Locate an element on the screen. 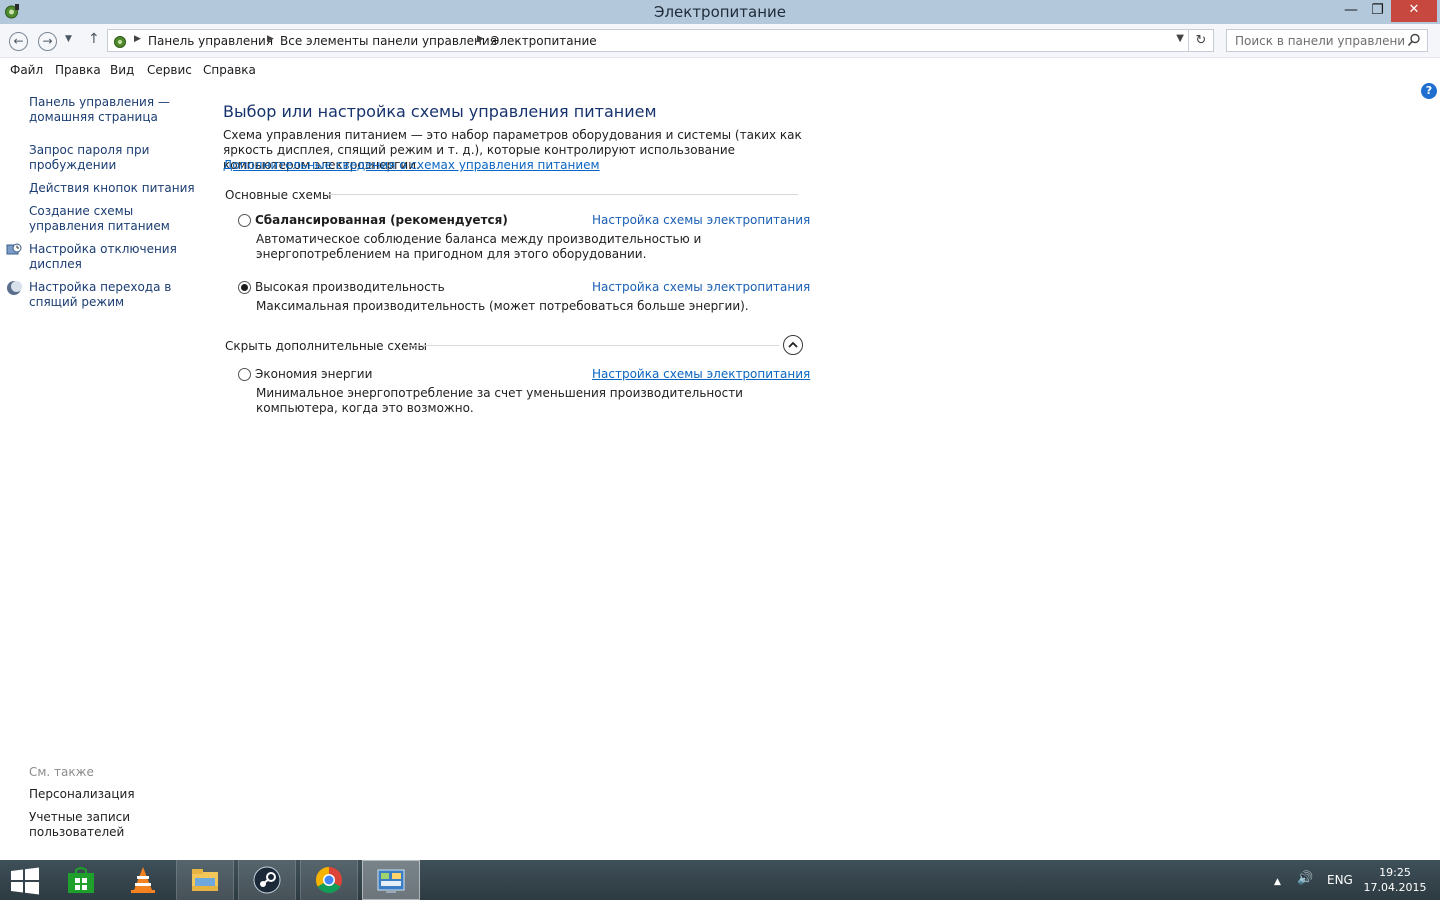 This screenshot has width=1440, height=900. refresh-button: ↻ is located at coordinates (1201, 40).